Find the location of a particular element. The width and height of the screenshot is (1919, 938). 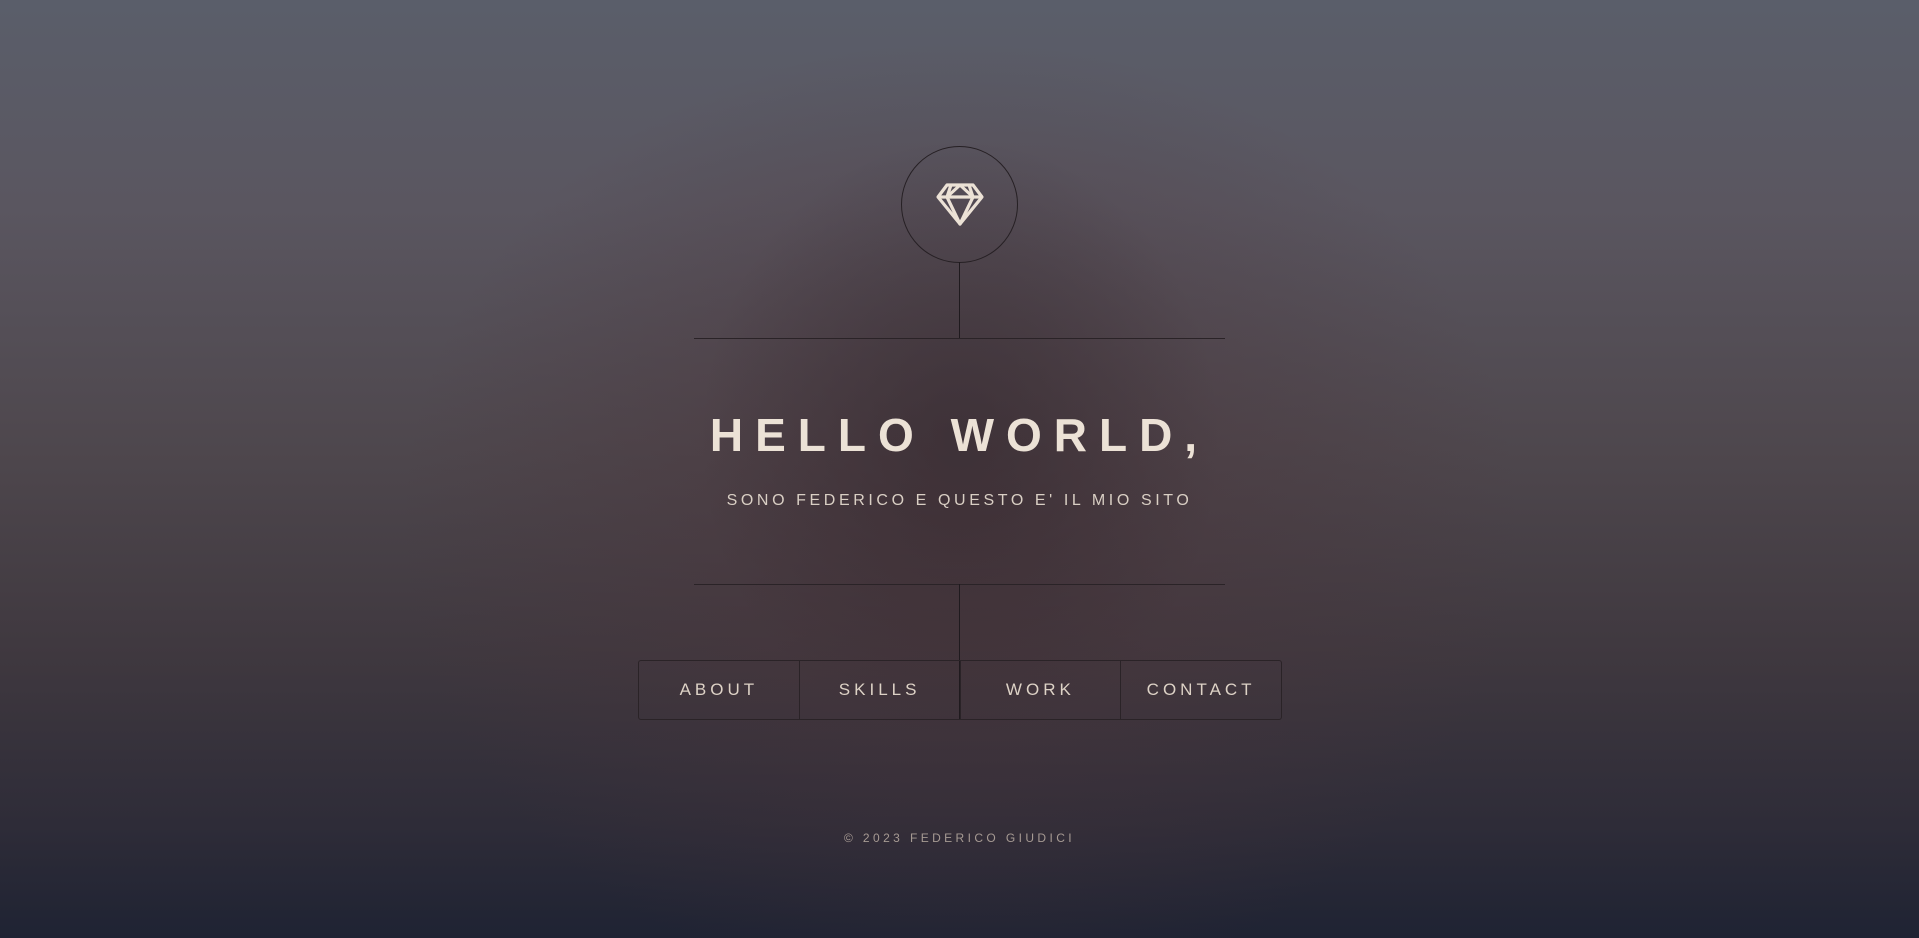

logo is located at coordinates (959, 204).